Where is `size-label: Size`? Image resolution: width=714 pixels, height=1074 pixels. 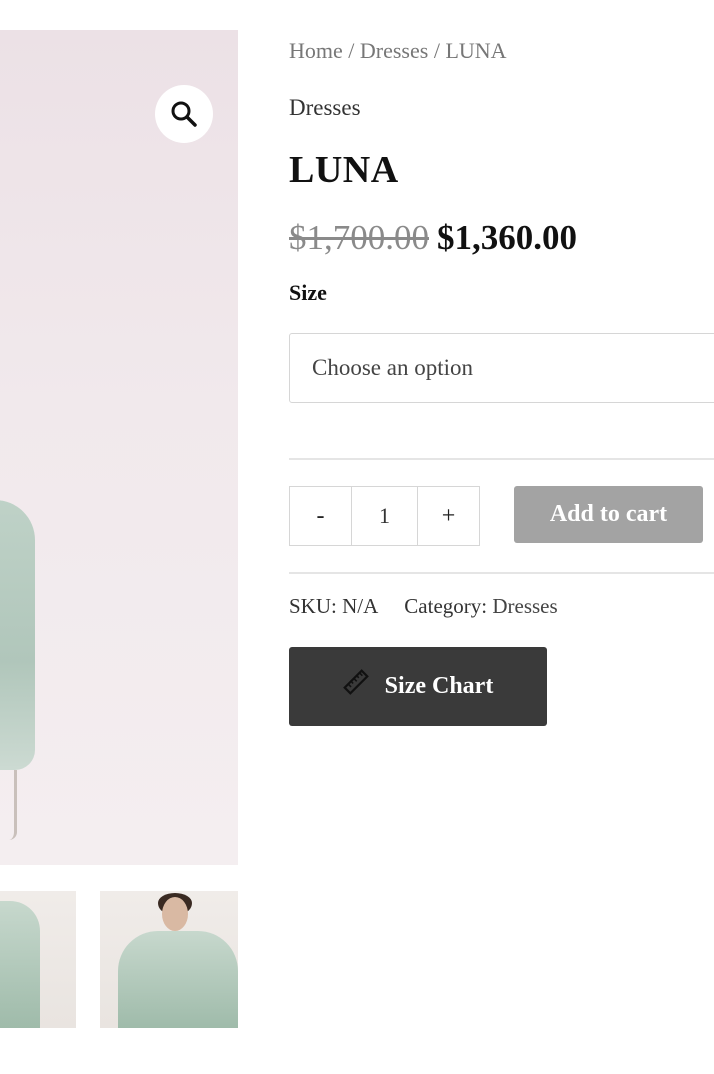 size-label: Size is located at coordinates (308, 292).